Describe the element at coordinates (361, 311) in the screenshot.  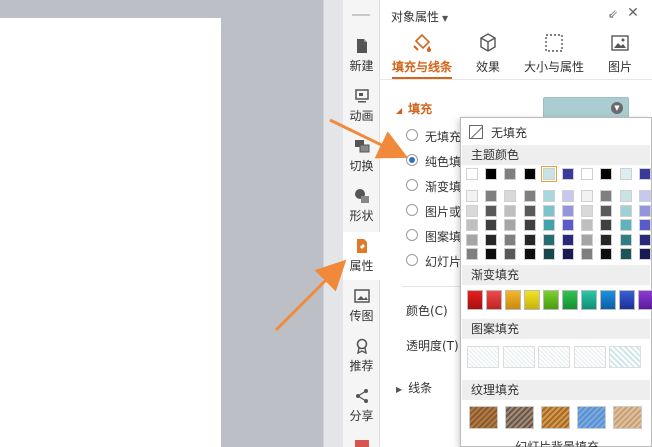
I see `sidebar-item-upload-image: 传图` at that location.